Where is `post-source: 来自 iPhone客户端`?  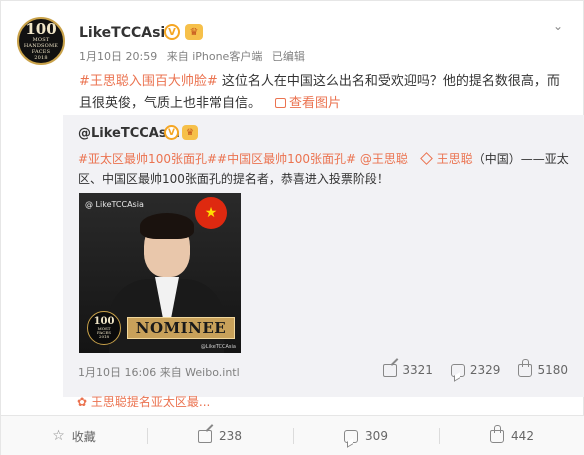
post-source: 来自 iPhone客户端 is located at coordinates (214, 56).